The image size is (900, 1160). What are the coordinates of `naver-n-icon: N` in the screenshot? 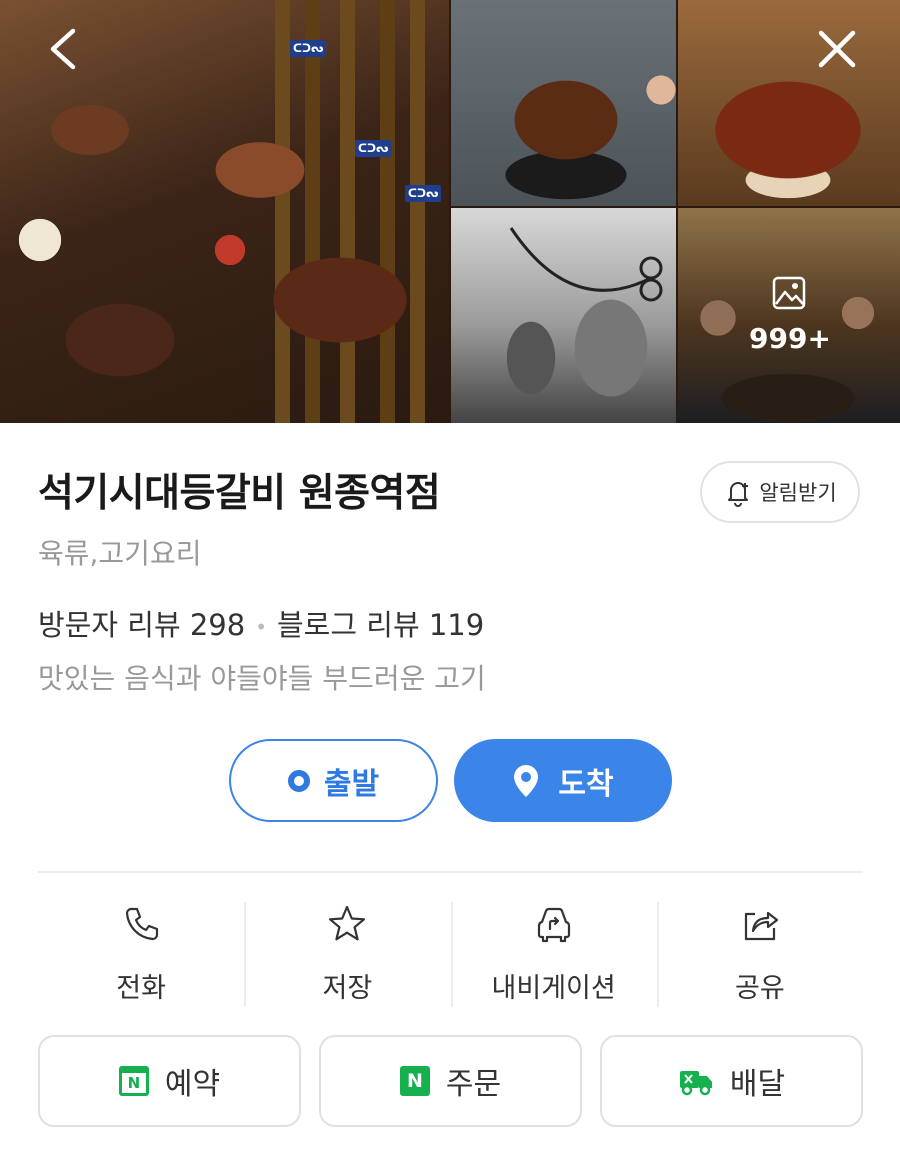 It's located at (414, 1081).